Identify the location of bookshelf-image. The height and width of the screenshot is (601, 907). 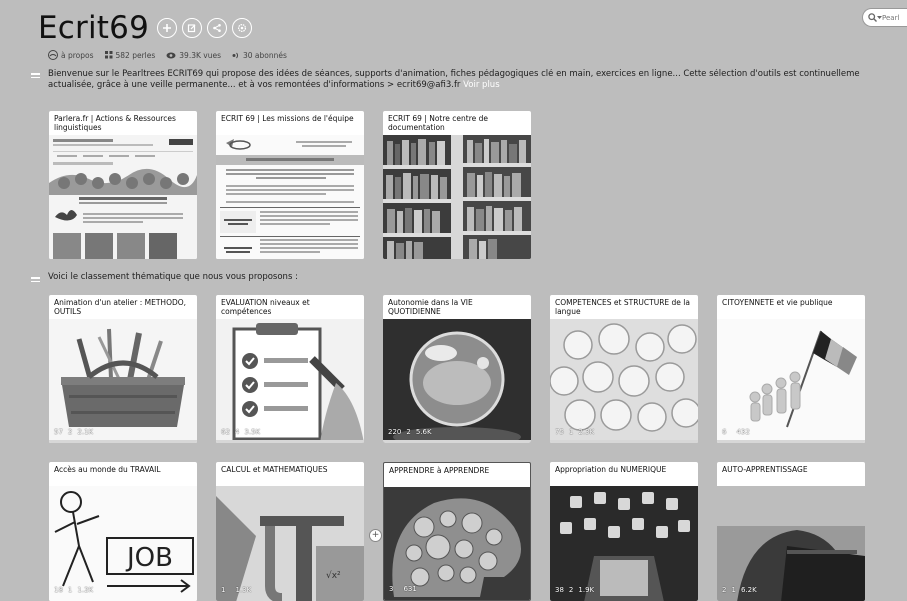
(457, 197).